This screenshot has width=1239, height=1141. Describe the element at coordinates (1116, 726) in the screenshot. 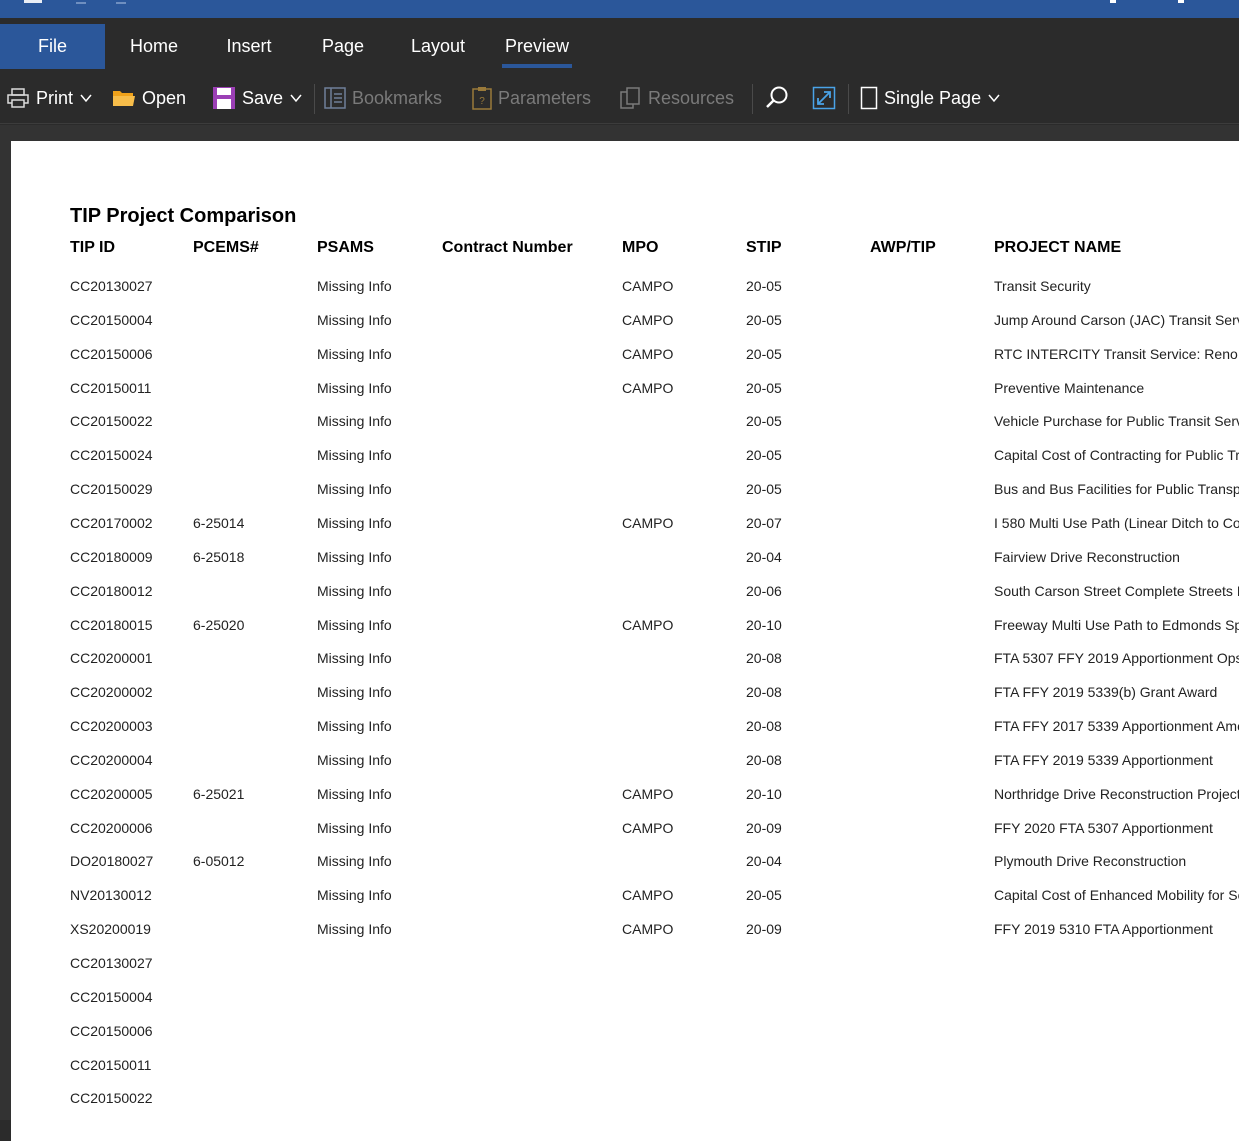

I see `col-project-name-cell: FTA FFY 2017 5339 Apportionment Ame` at that location.